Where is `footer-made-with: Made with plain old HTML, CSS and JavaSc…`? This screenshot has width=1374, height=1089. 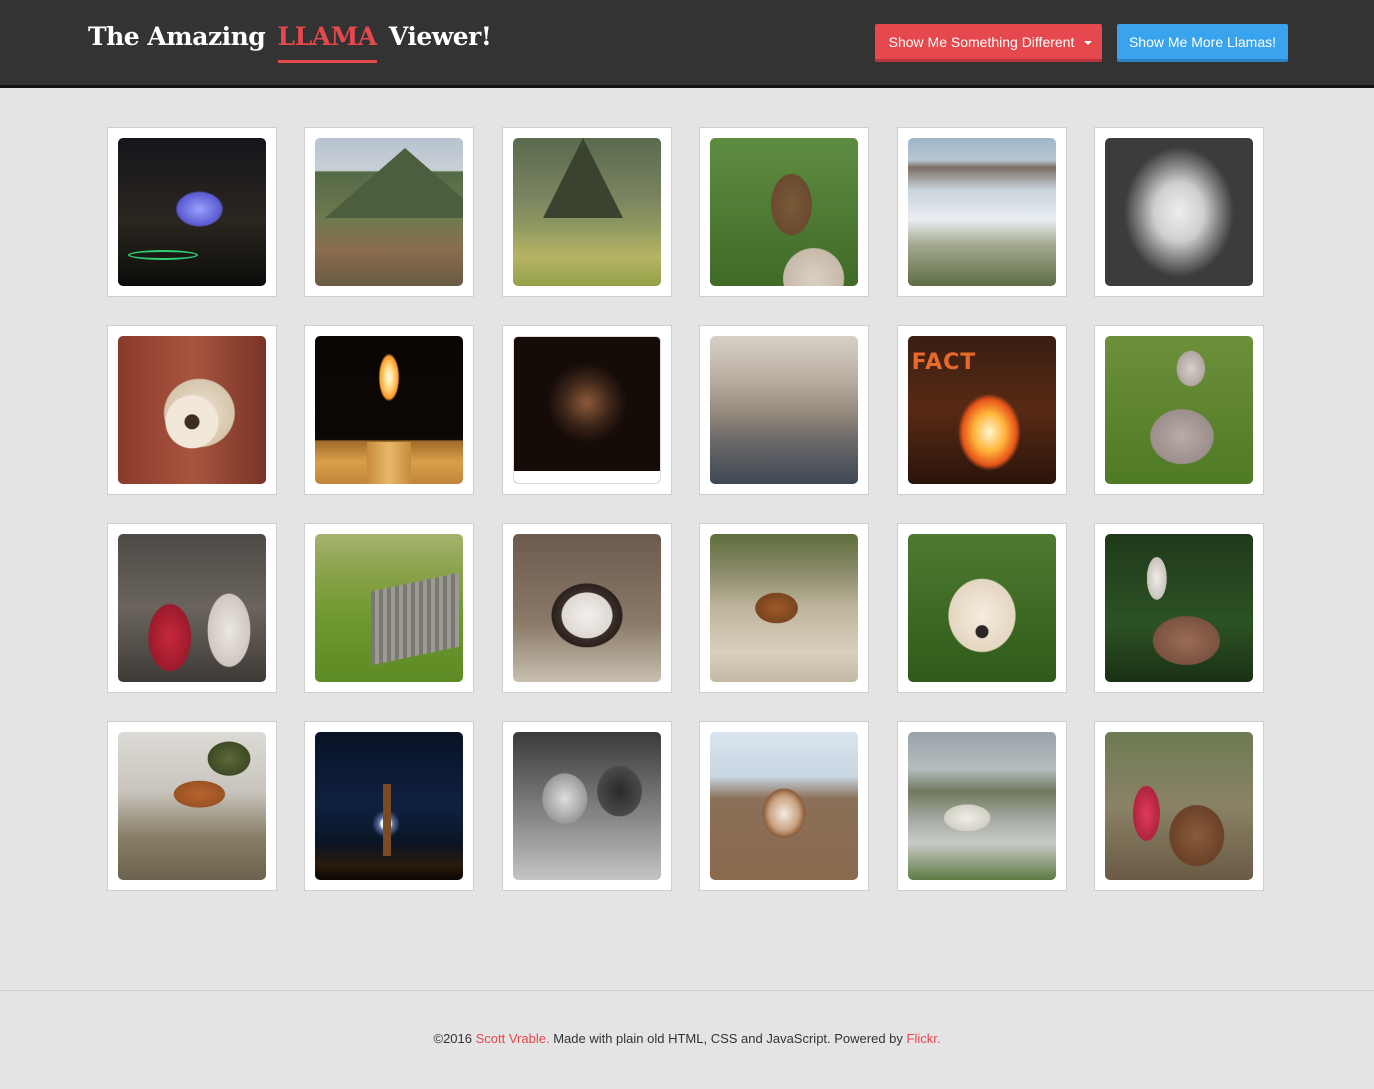
footer-made-with: Made with plain old HTML, CSS and JavaSc… is located at coordinates (728, 1038).